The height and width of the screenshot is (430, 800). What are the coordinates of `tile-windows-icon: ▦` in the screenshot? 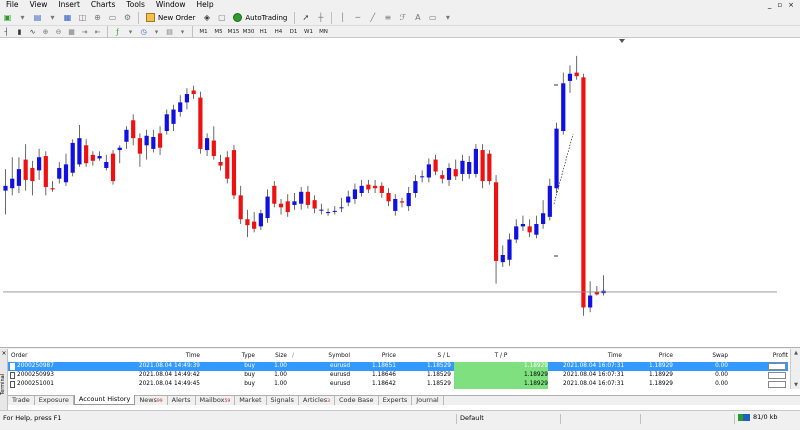 It's located at (71, 31).